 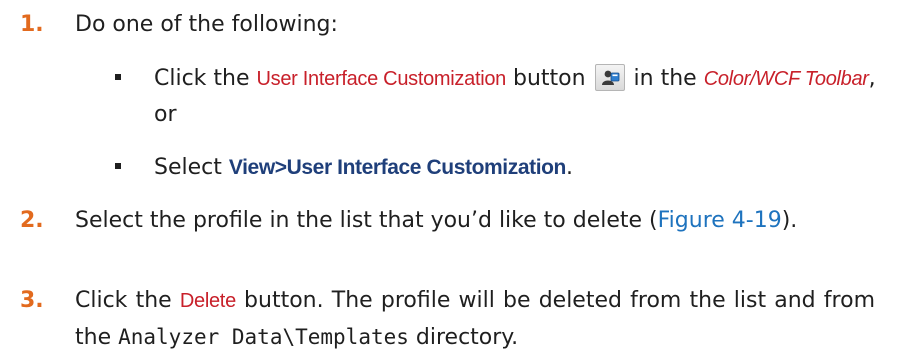 I want to click on ui-reference: User Interface Customization, so click(x=381, y=79).